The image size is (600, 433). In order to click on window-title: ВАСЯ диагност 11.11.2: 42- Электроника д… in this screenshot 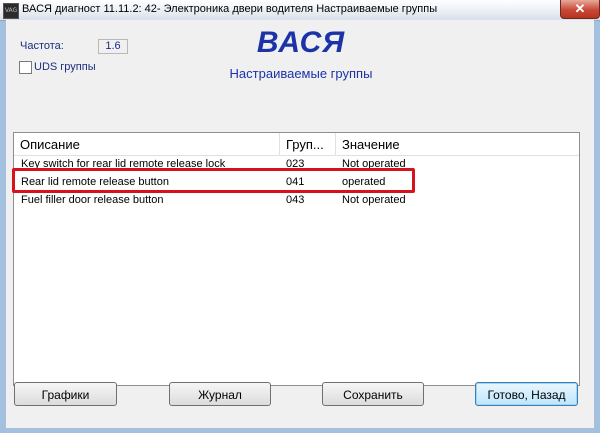, I will do `click(230, 9)`.